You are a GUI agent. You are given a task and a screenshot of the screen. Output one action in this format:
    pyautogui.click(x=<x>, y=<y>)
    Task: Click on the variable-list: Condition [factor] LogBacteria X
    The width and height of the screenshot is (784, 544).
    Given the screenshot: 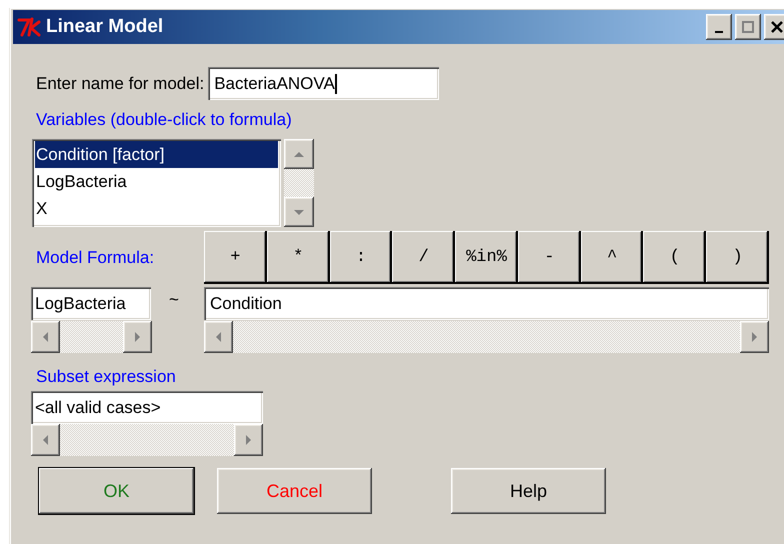 What is the action you would take?
    pyautogui.click(x=156, y=183)
    